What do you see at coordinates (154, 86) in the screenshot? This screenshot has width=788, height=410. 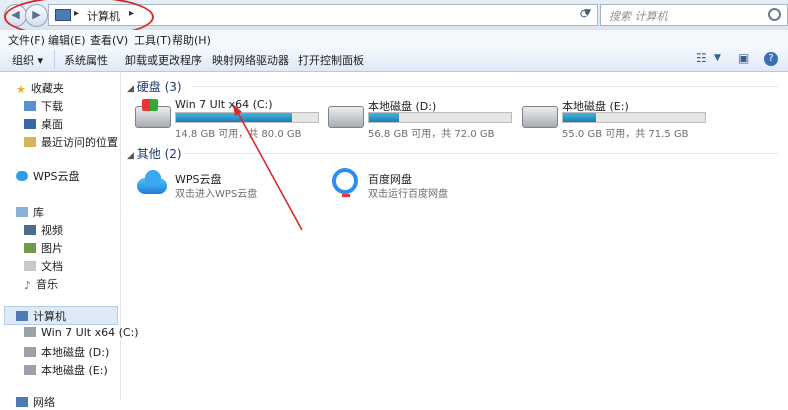 I see `group-header-hard-disks: ◢ 硬盘 (3)` at bounding box center [154, 86].